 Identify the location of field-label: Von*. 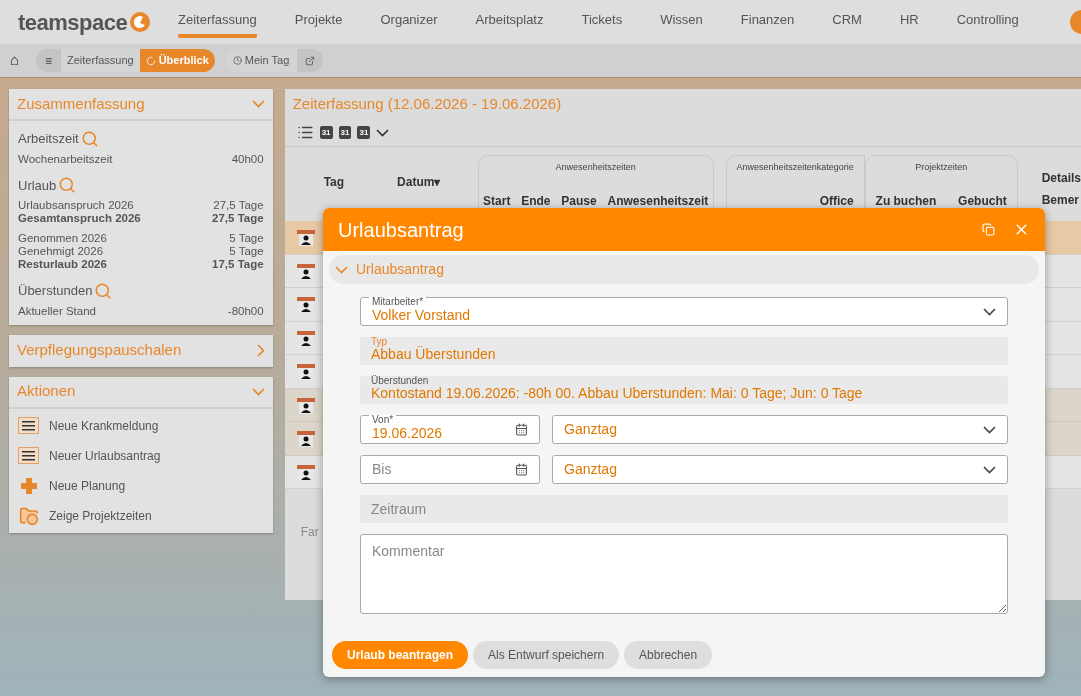
(383, 420).